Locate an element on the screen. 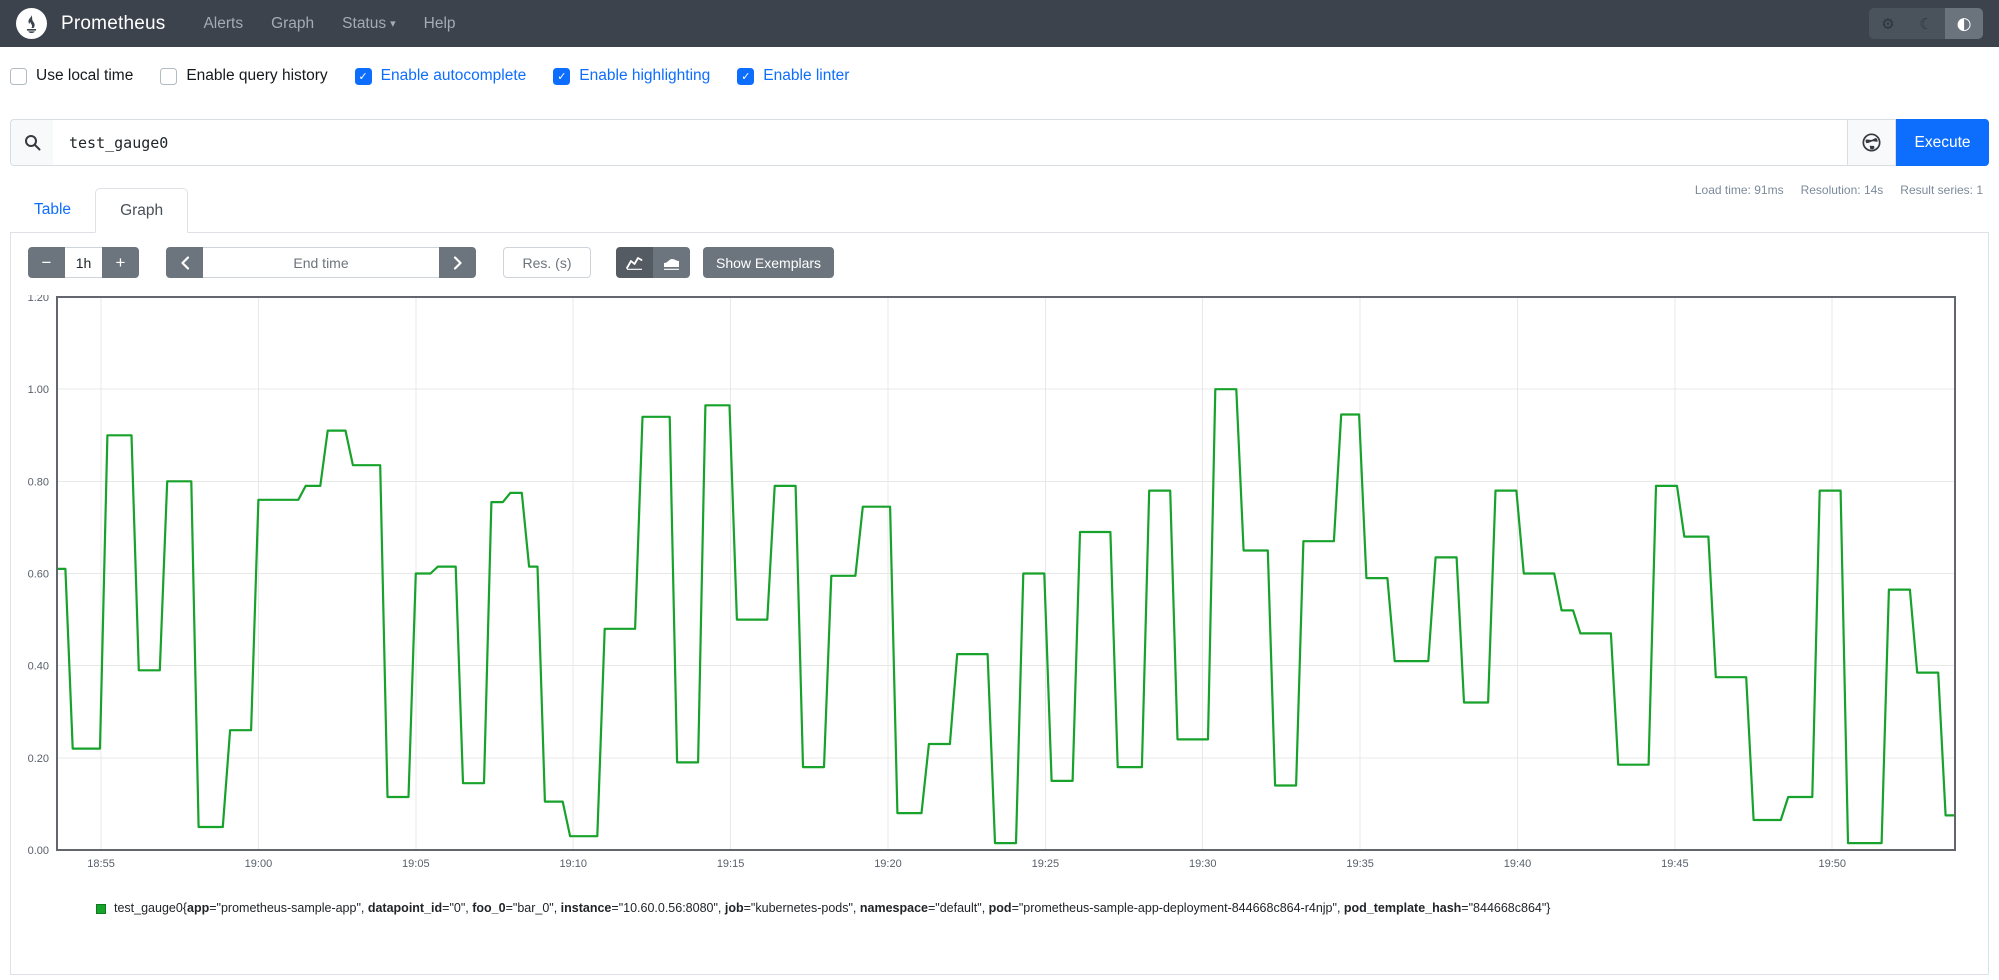  option-enable-query-history: ✓ Enable query history is located at coordinates (244, 76).